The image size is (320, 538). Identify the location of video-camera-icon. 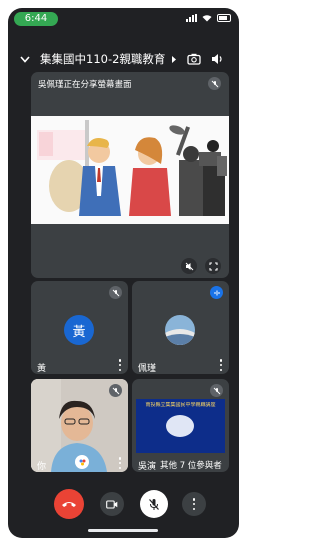
(112, 504).